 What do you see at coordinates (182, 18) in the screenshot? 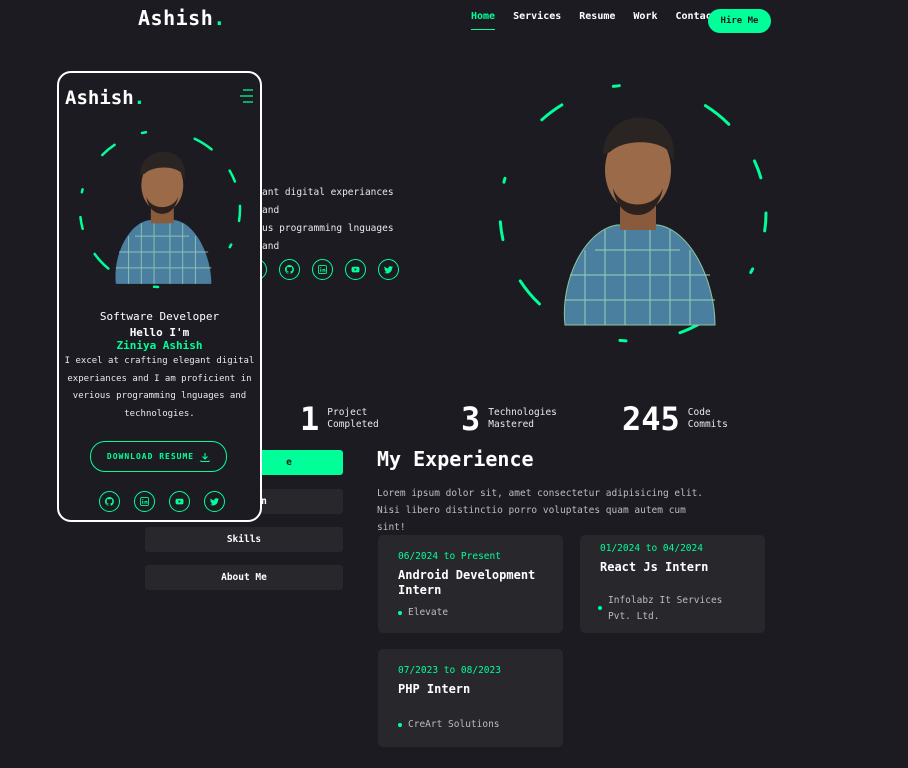
I see `site-logo: Ashish.` at bounding box center [182, 18].